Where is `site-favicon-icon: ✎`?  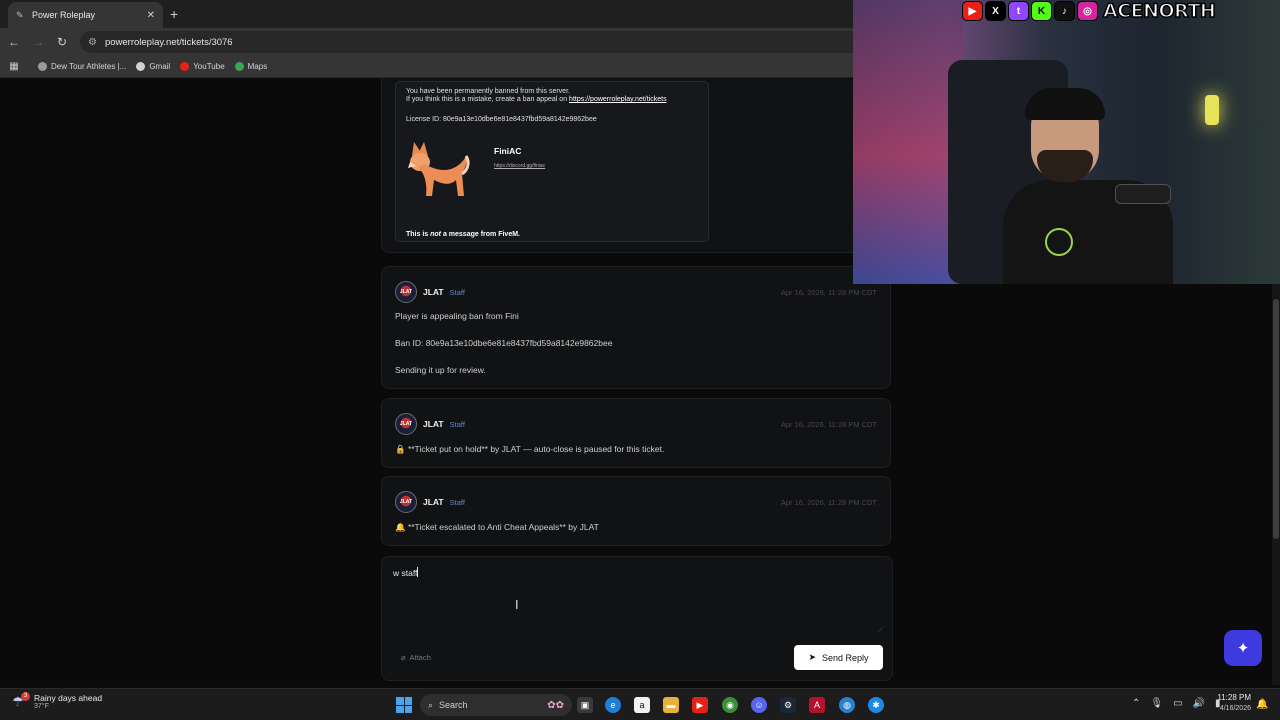
site-favicon-icon: ✎ is located at coordinates (20, 15).